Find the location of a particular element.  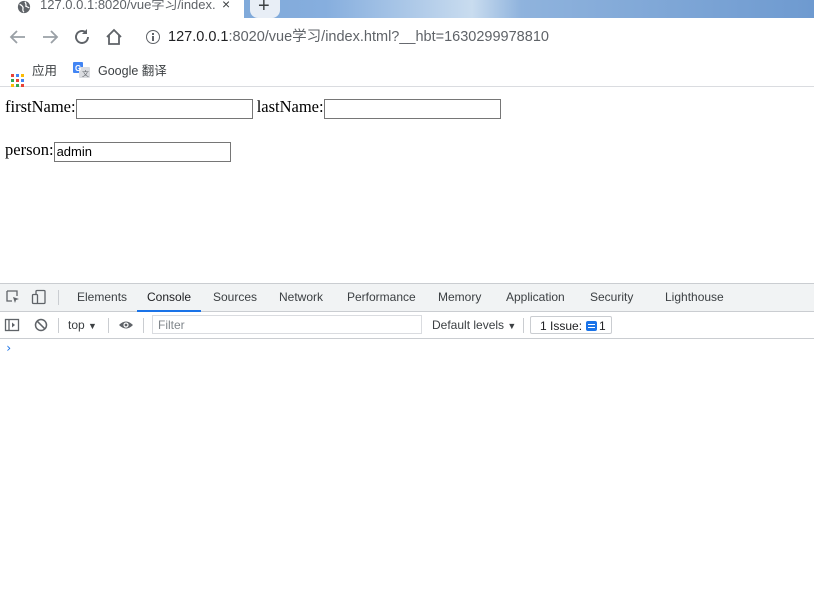

bookmark-google-translate: G 文 Google 翻译 is located at coordinates (120, 71).